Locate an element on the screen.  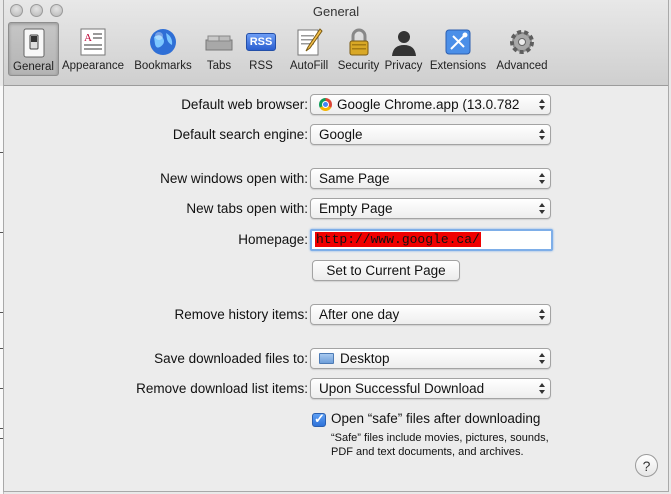
remove-downloads-popup: Upon Successful Download is located at coordinates (430, 388).